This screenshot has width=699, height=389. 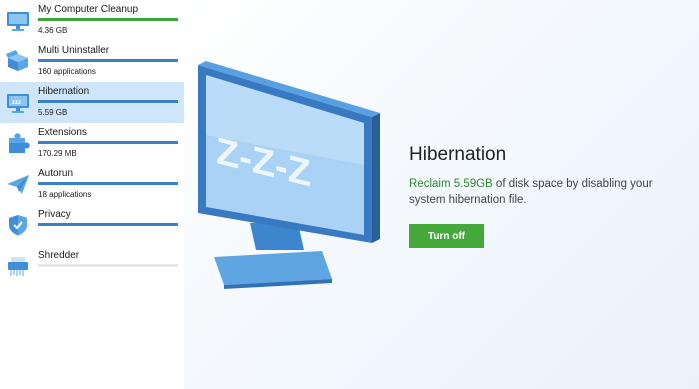 I want to click on turn-off-button: Turn off, so click(x=446, y=236).